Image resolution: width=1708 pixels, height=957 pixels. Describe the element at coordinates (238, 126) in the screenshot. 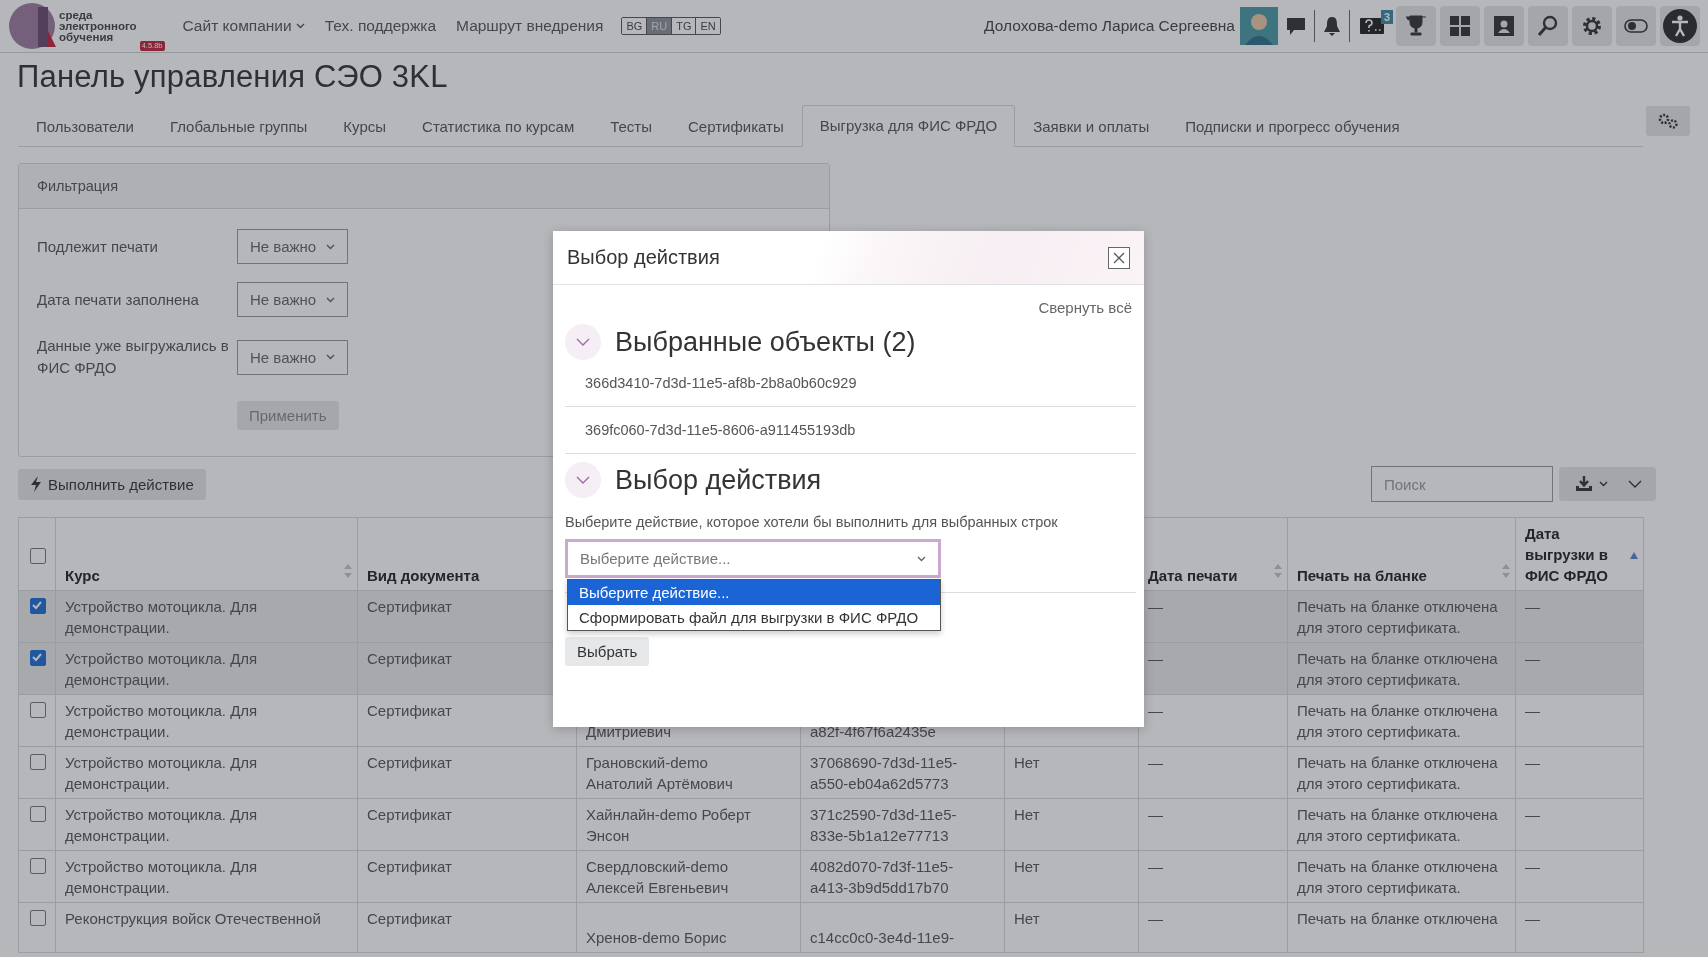

I see `tab: Глобальные группы` at that location.